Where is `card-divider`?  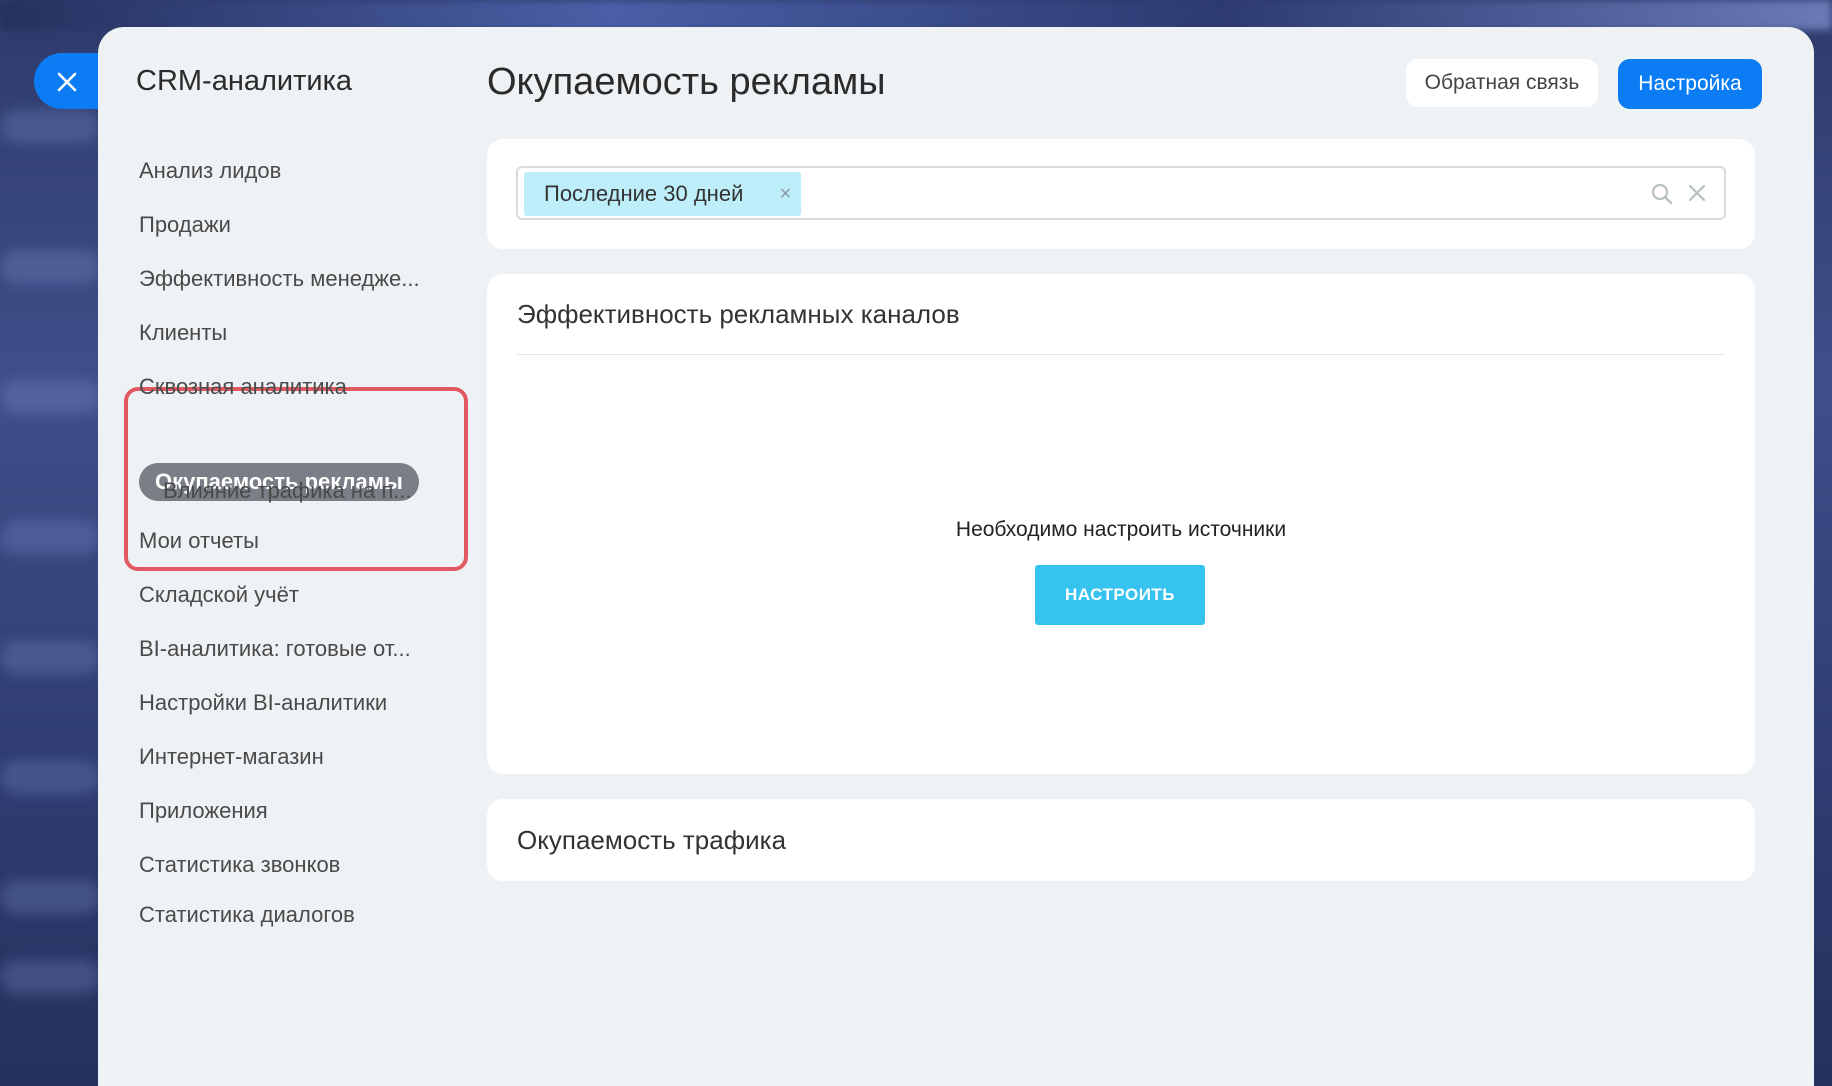 card-divider is located at coordinates (1121, 354).